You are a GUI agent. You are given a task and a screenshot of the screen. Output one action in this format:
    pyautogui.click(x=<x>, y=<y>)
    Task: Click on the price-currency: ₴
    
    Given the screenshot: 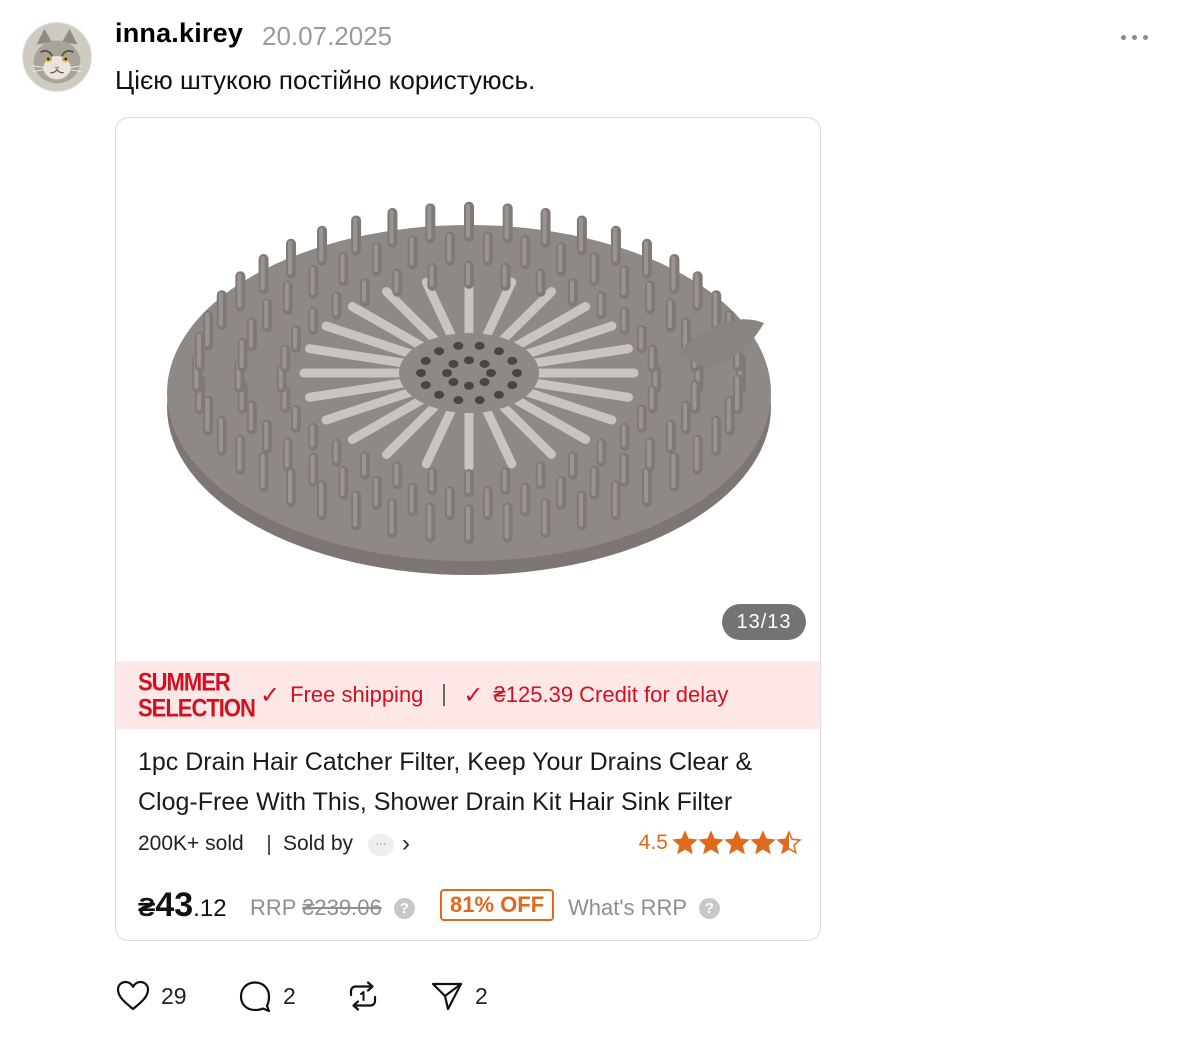 What is the action you would take?
    pyautogui.click(x=147, y=907)
    